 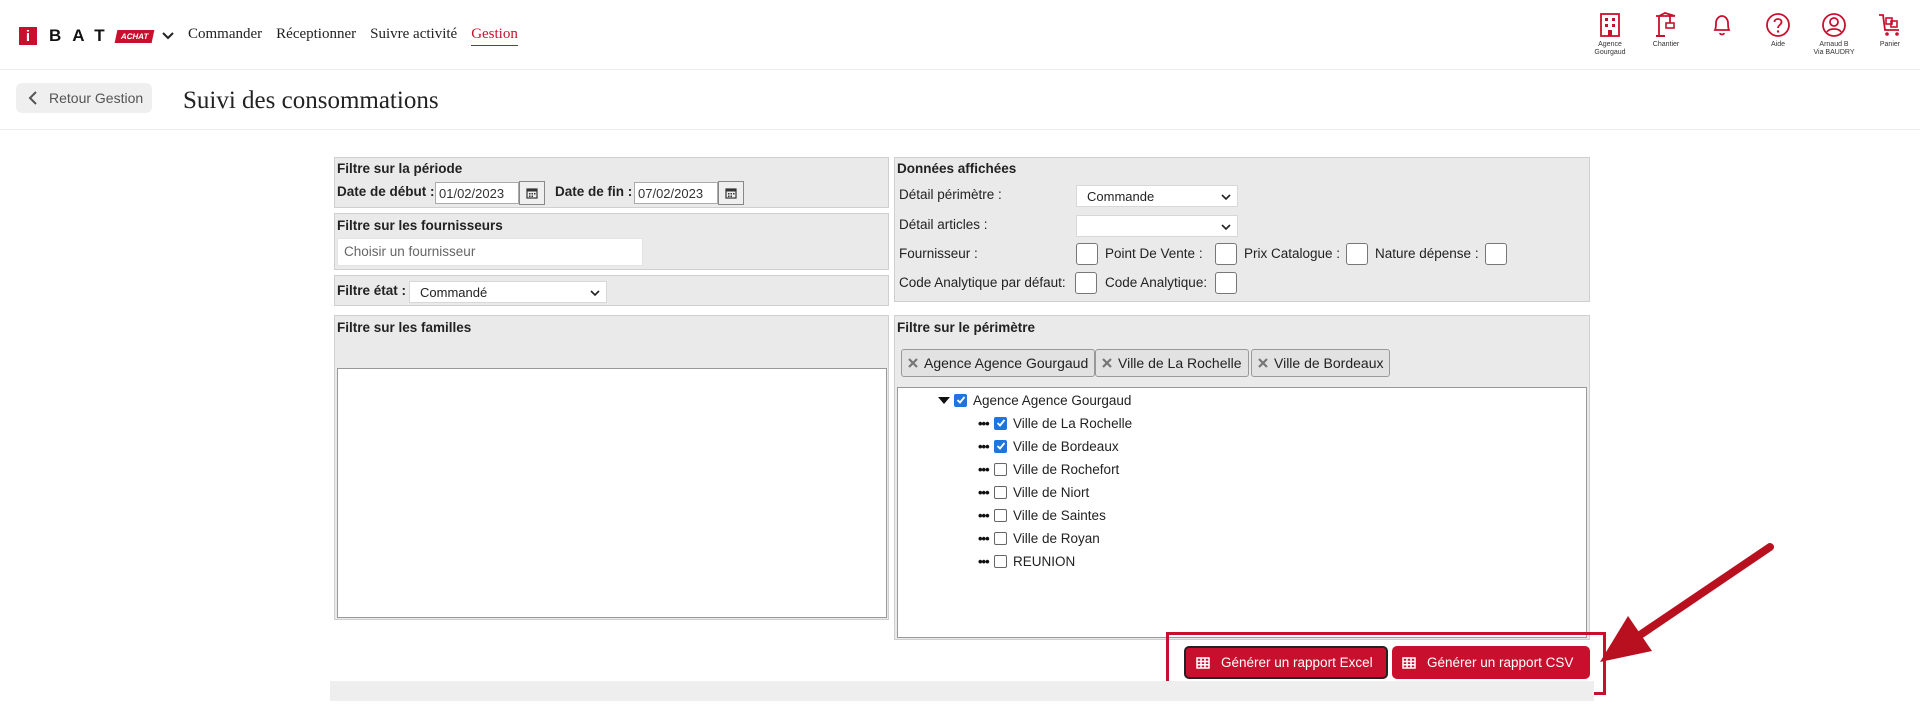 I want to click on state-select: Commandé, so click(x=508, y=292).